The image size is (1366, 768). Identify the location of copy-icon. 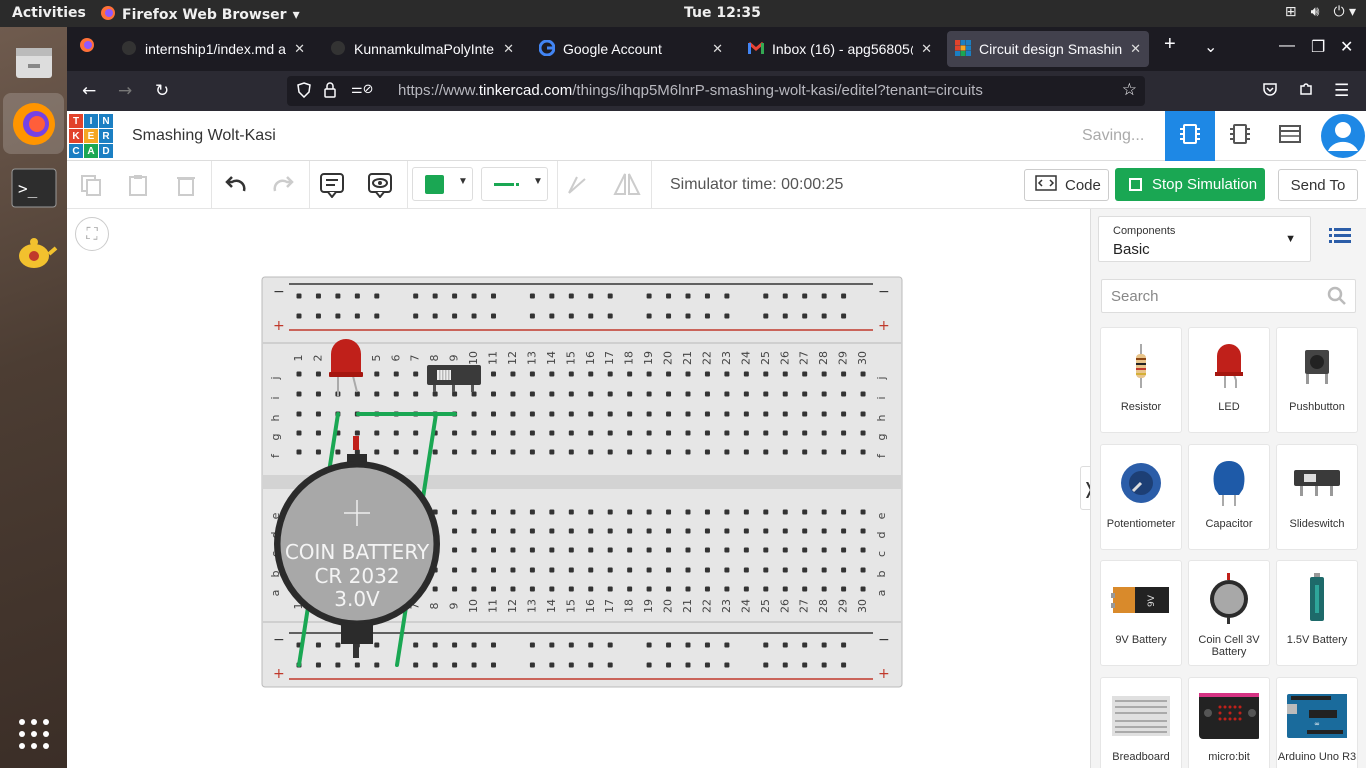
(91, 185).